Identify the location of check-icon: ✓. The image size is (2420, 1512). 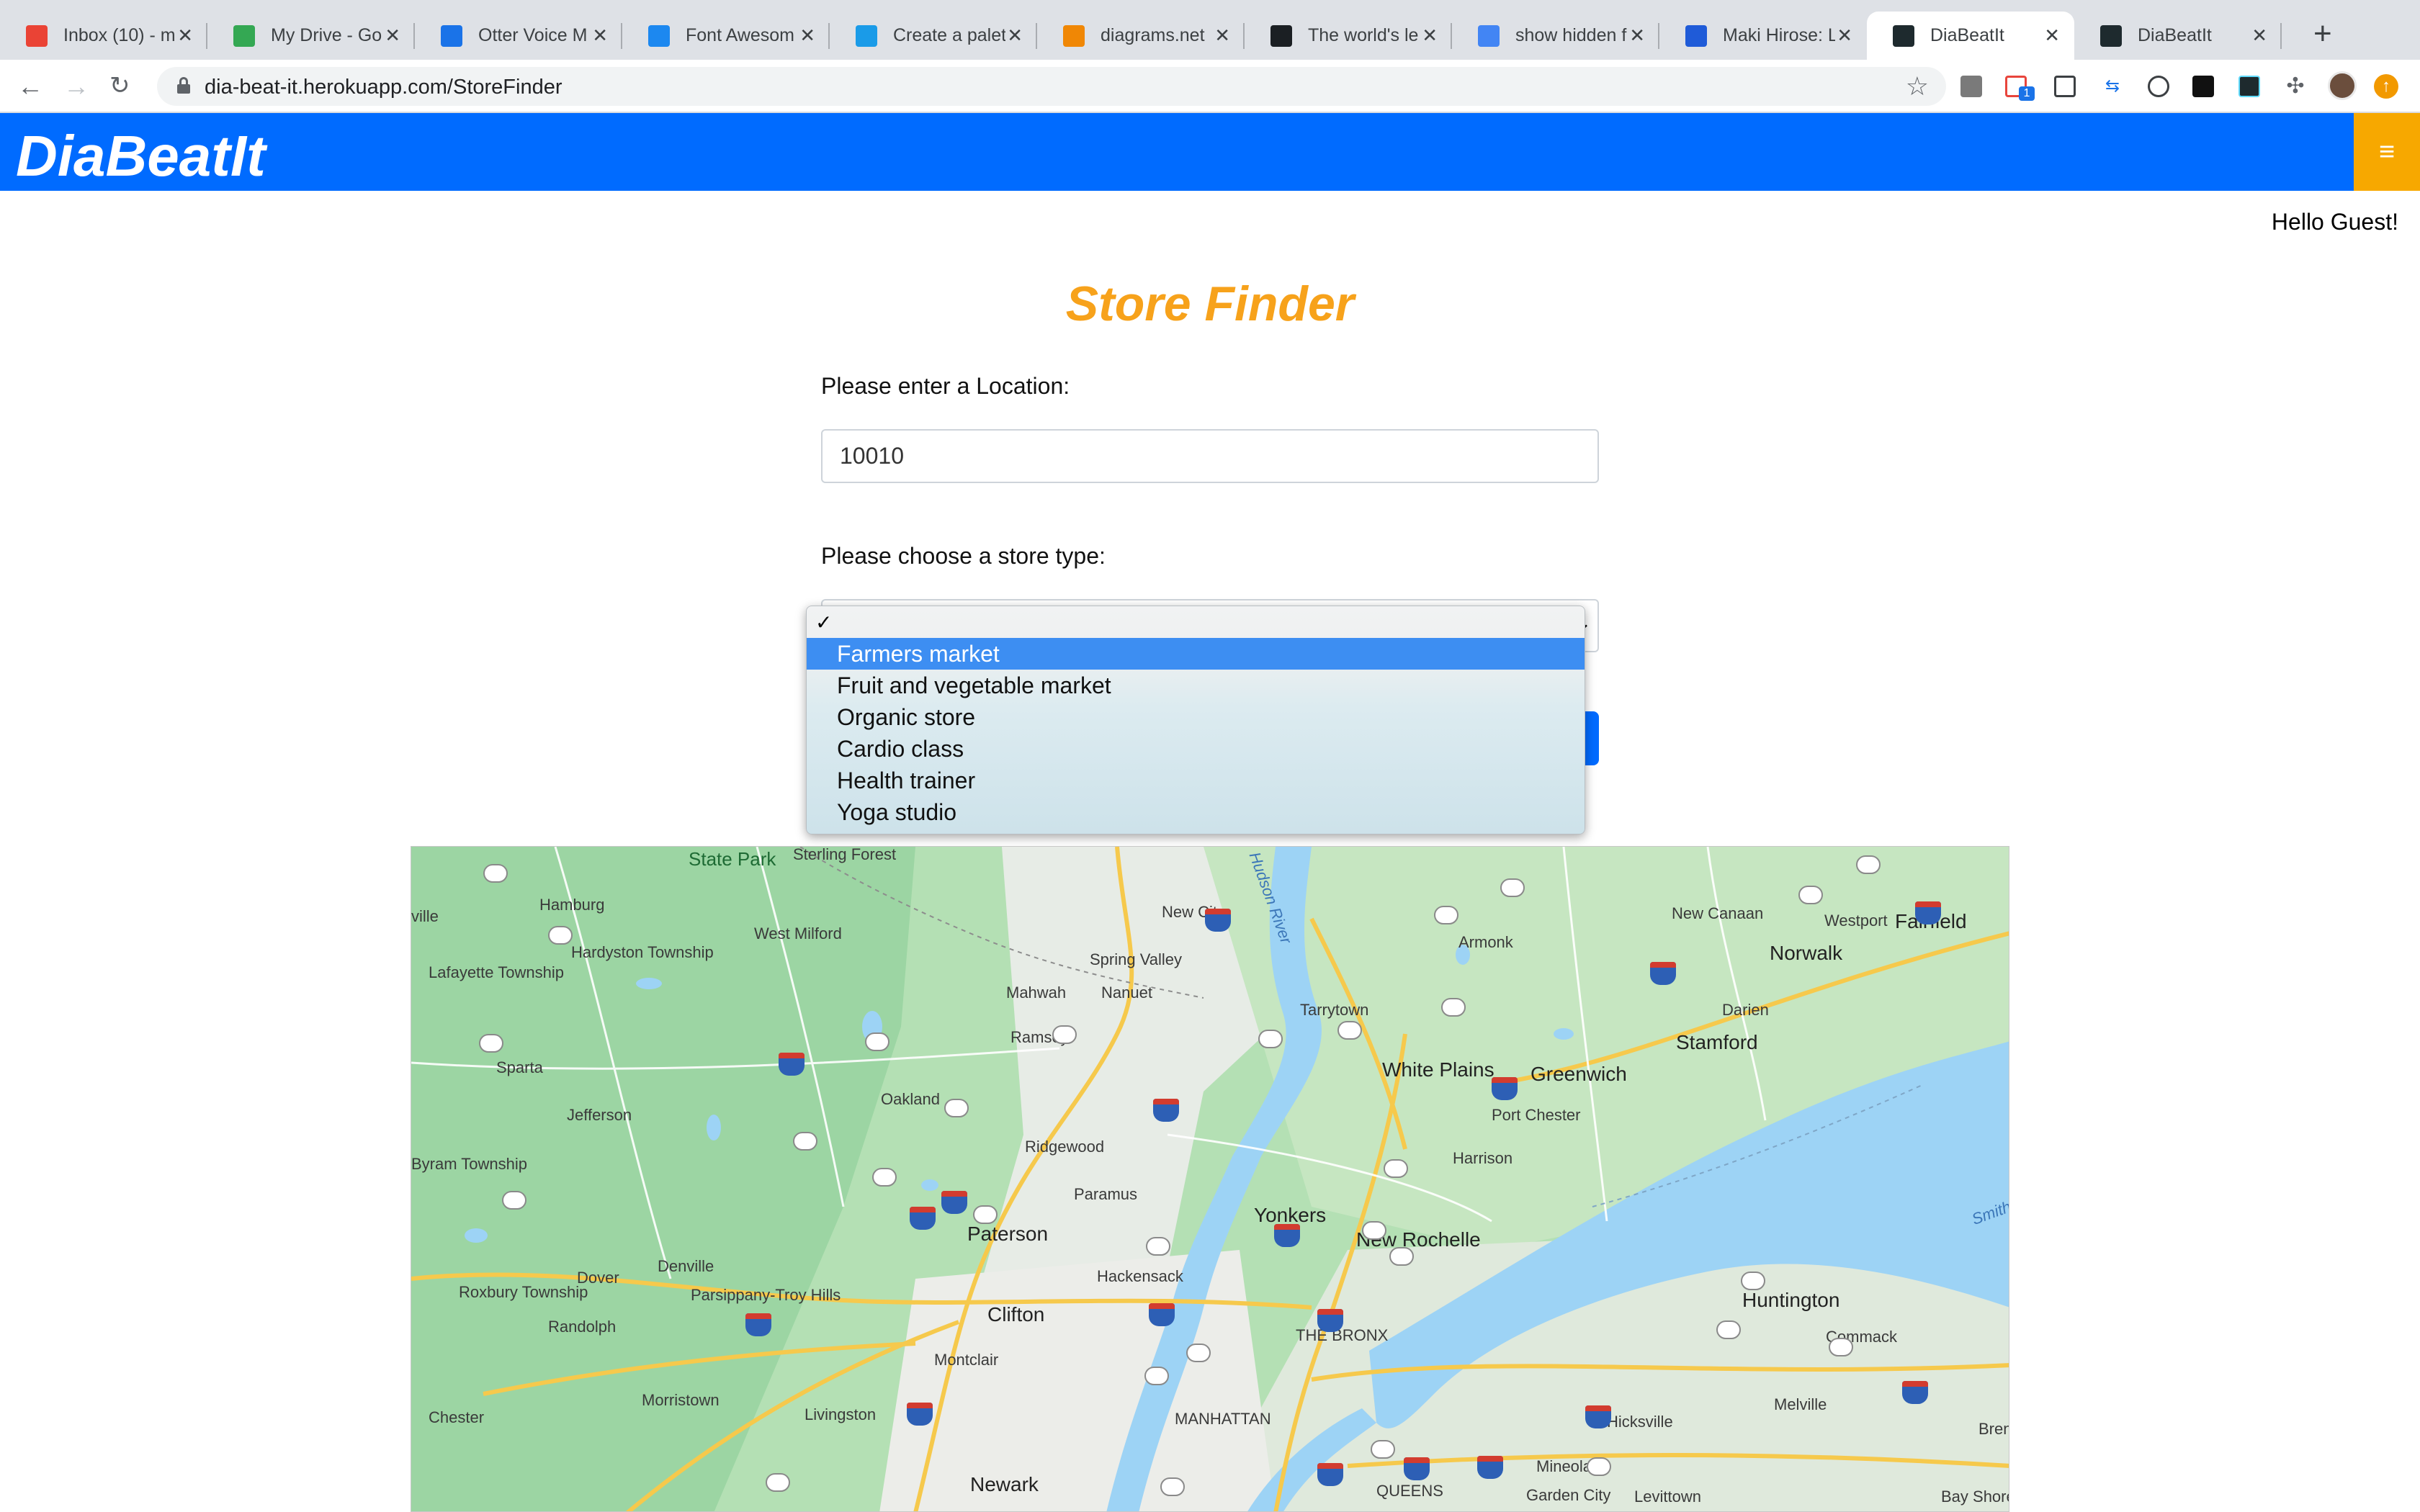
(824, 622).